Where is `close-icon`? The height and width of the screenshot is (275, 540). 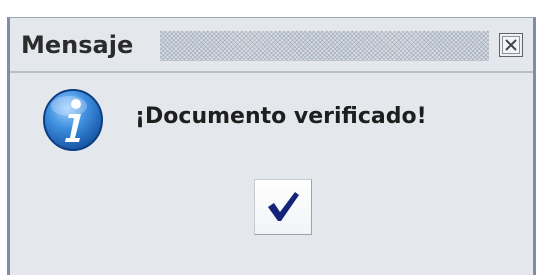 close-icon is located at coordinates (511, 45).